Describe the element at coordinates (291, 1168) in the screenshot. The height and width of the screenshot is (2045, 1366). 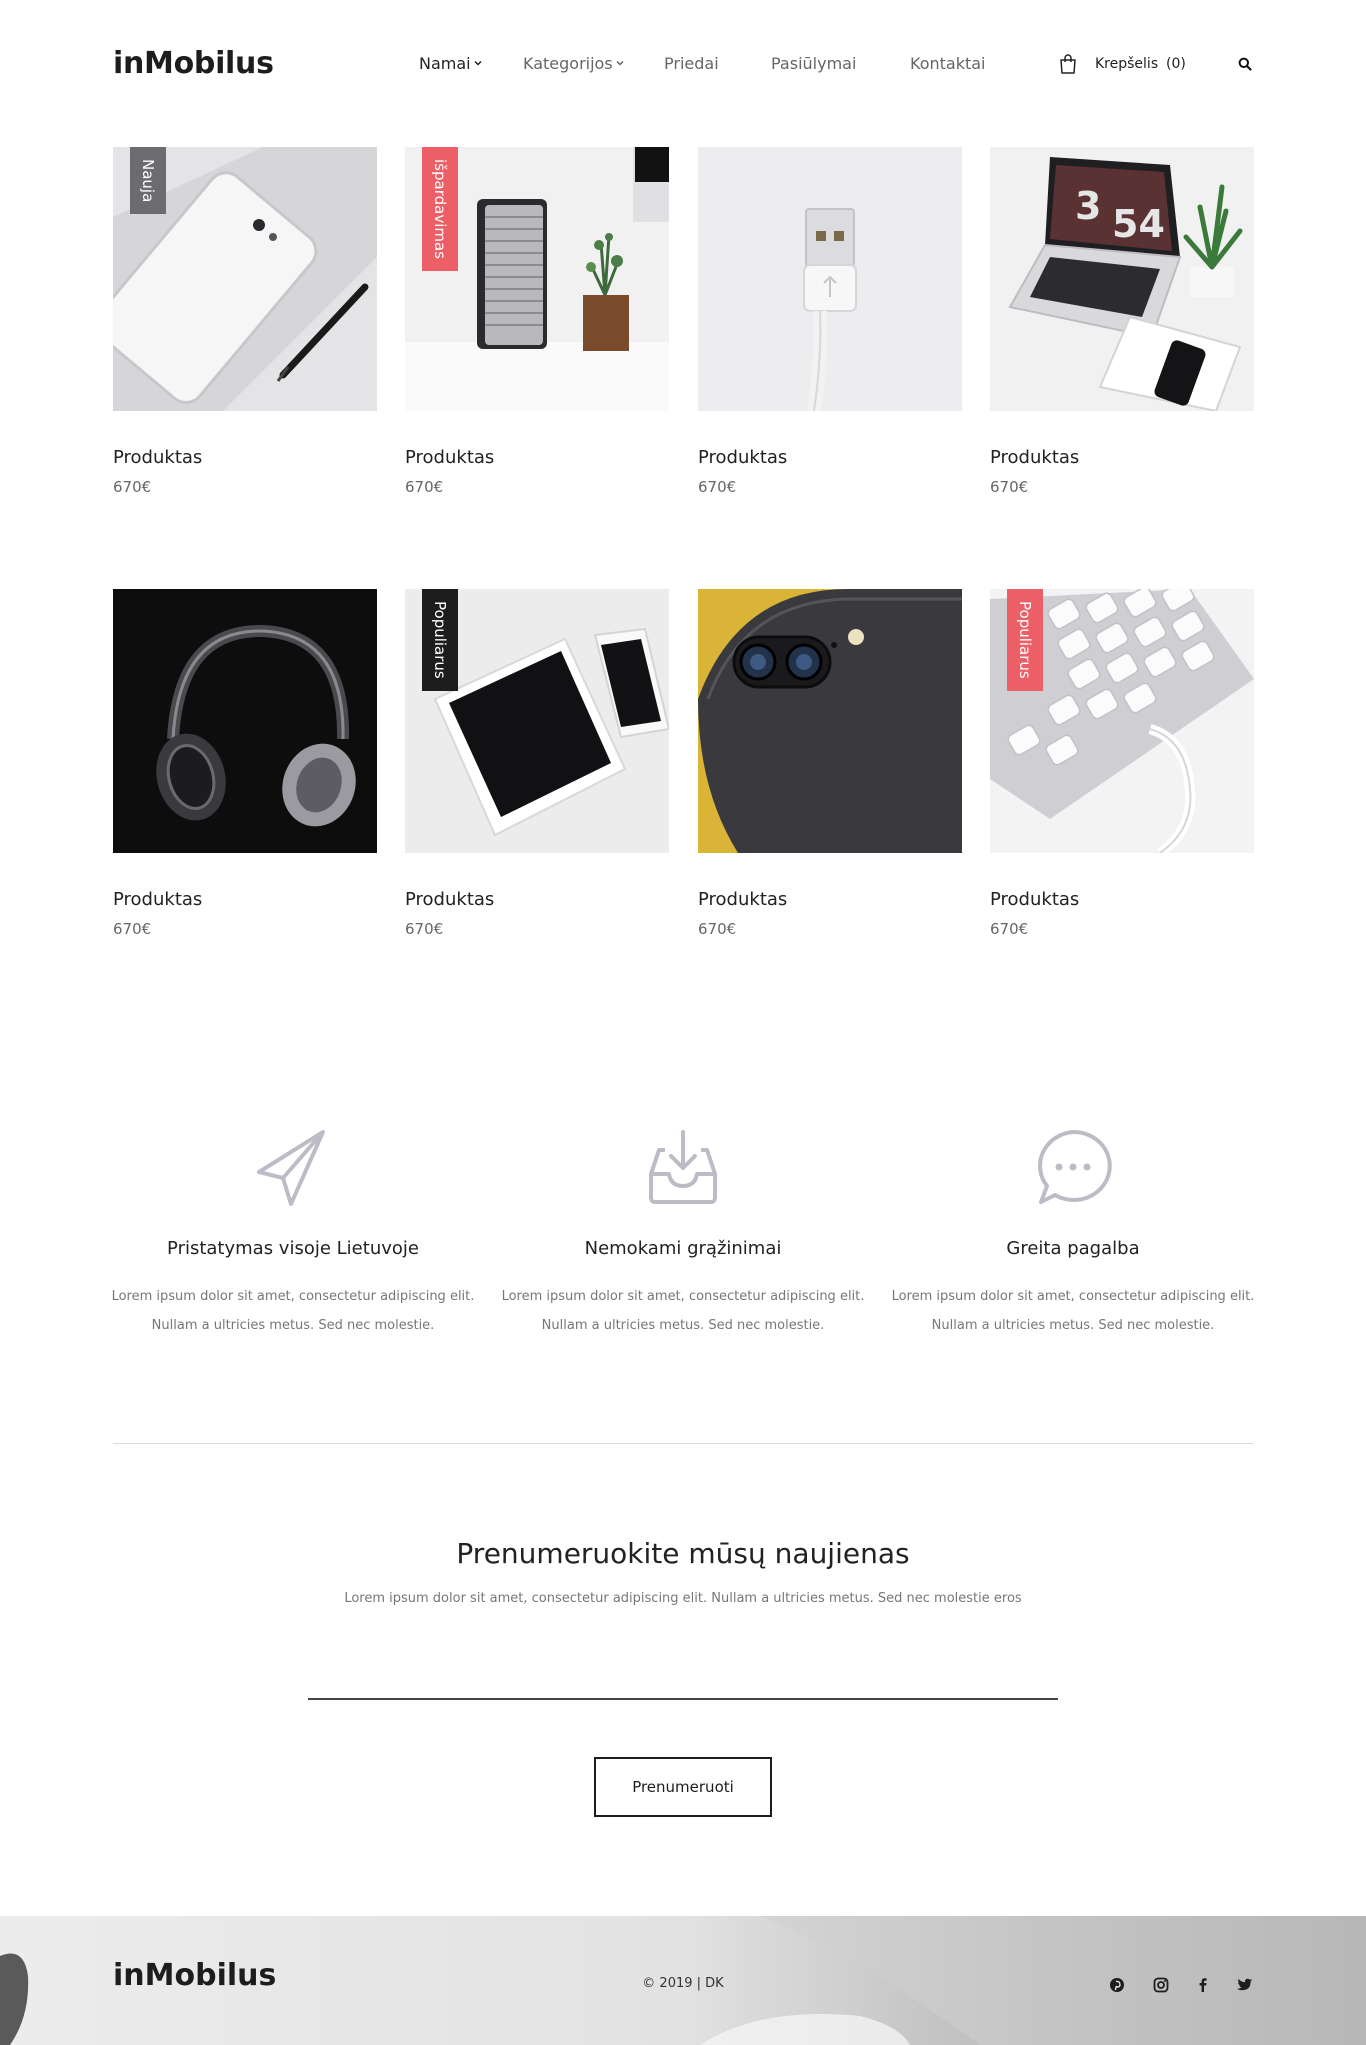
I see `paper-plane-icon` at that location.